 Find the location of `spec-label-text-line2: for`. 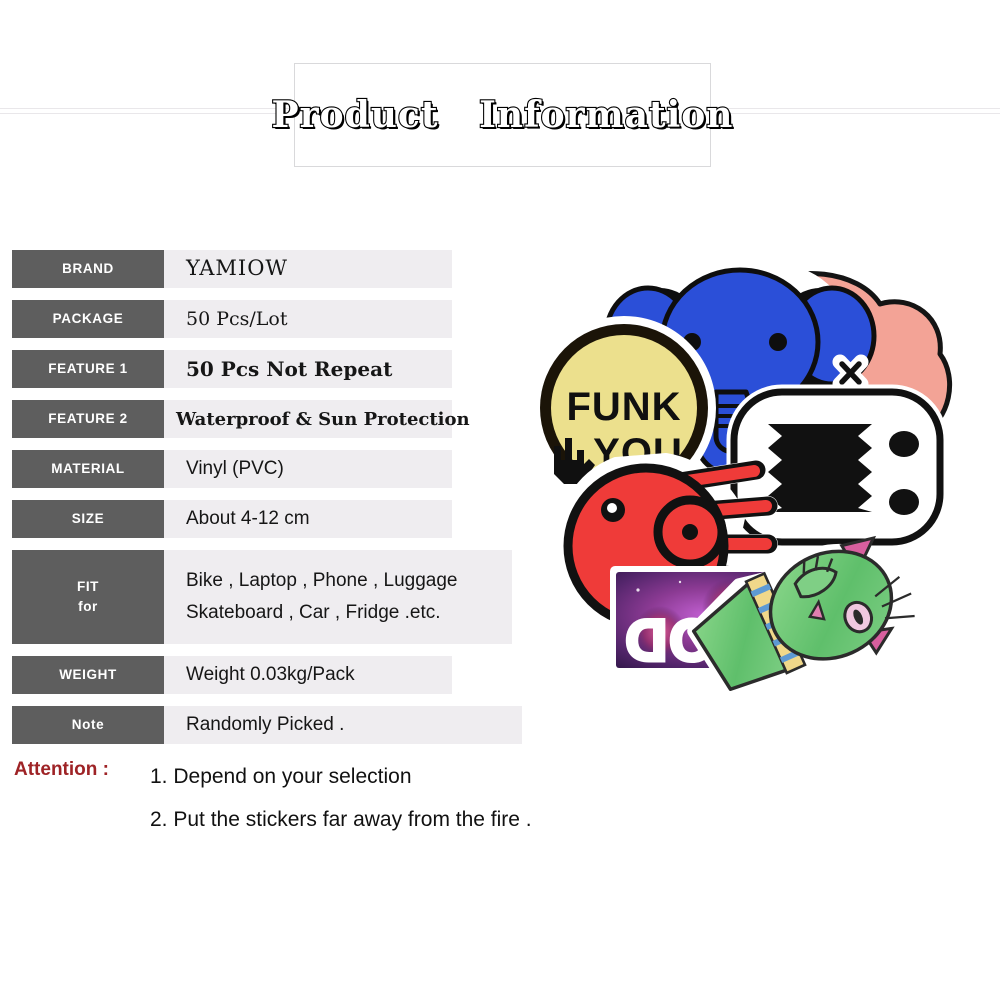

spec-label-text-line2: for is located at coordinates (88, 606).